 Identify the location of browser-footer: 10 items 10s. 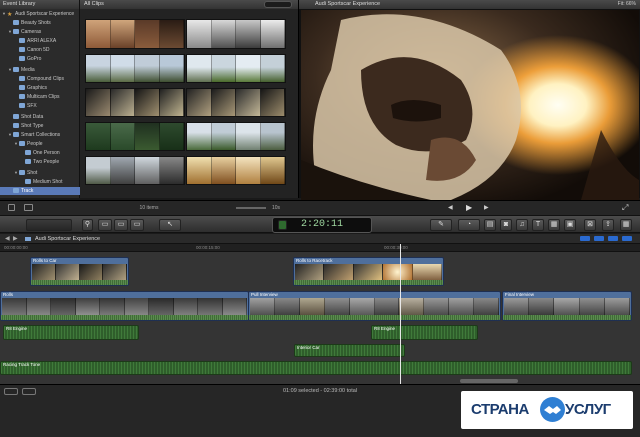
(149, 207).